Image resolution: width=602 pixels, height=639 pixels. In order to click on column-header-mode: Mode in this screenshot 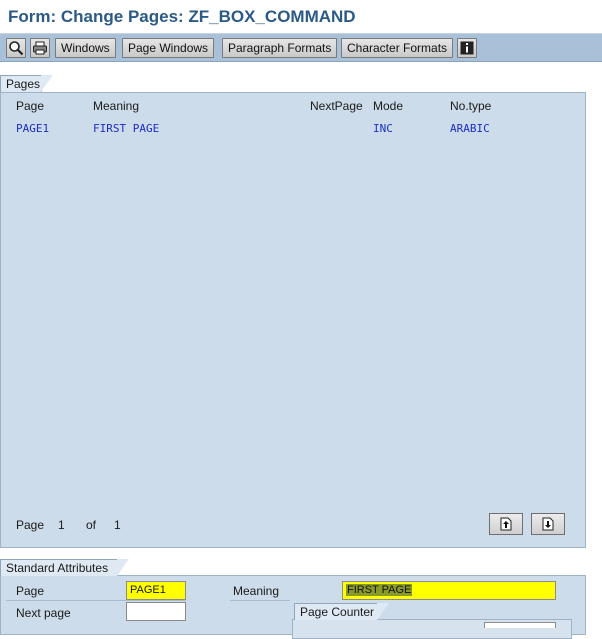, I will do `click(388, 106)`.